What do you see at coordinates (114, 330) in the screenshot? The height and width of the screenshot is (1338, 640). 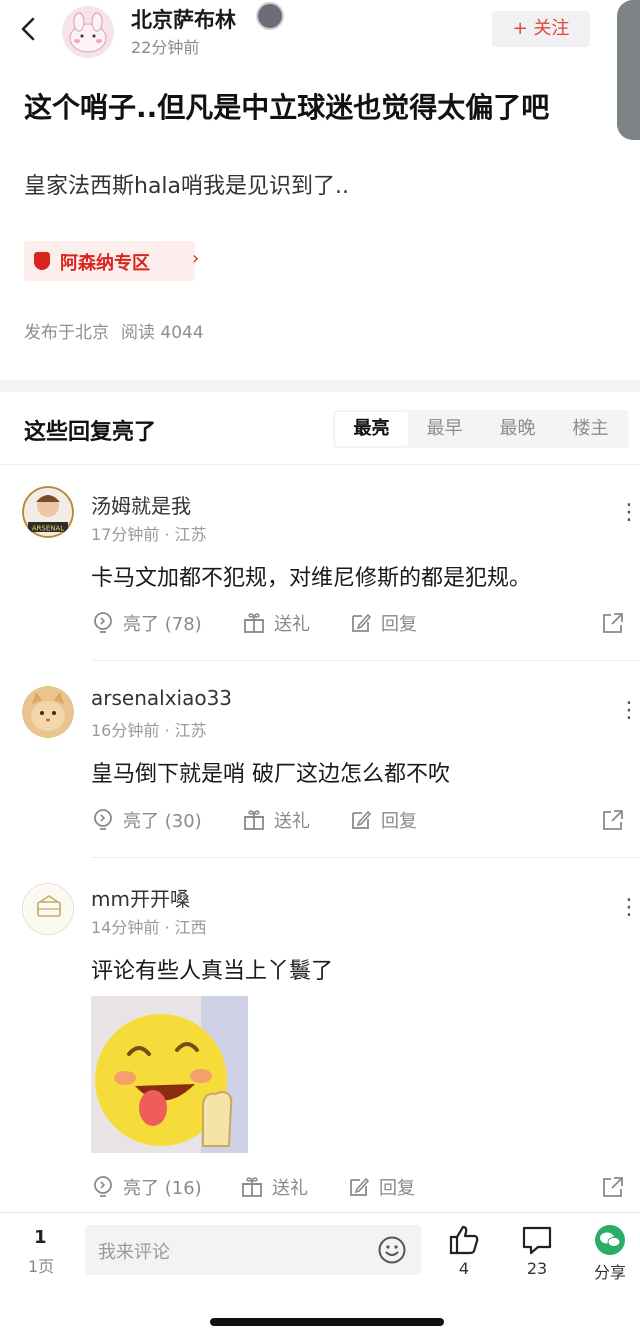 I see `post-meta: 发布于北京 阅读 4044` at bounding box center [114, 330].